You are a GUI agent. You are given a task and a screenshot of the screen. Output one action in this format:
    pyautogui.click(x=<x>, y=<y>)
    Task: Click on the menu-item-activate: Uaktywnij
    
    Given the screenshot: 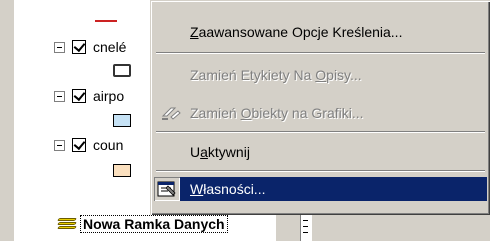 What is the action you would take?
    pyautogui.click(x=320, y=152)
    